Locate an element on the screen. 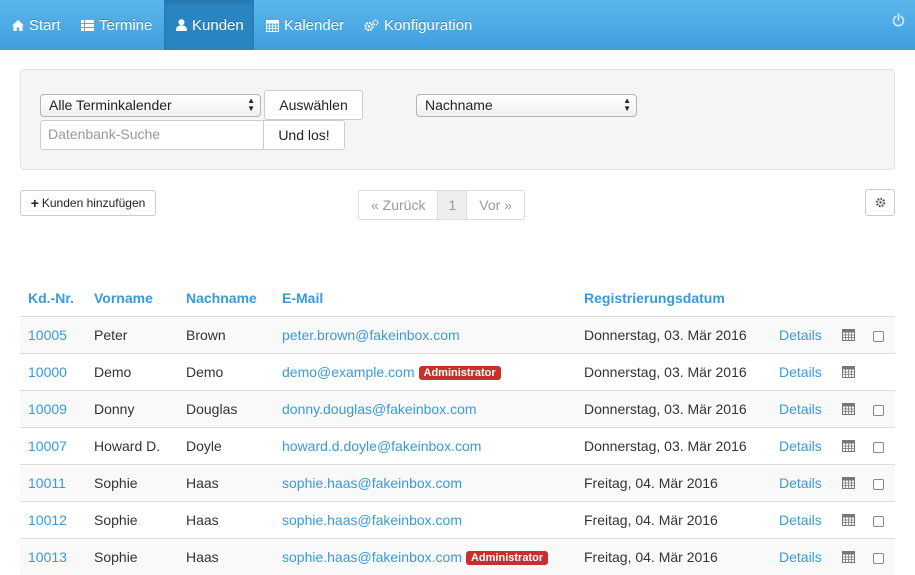 The height and width of the screenshot is (575, 915). nav-start: Start is located at coordinates (36, 25).